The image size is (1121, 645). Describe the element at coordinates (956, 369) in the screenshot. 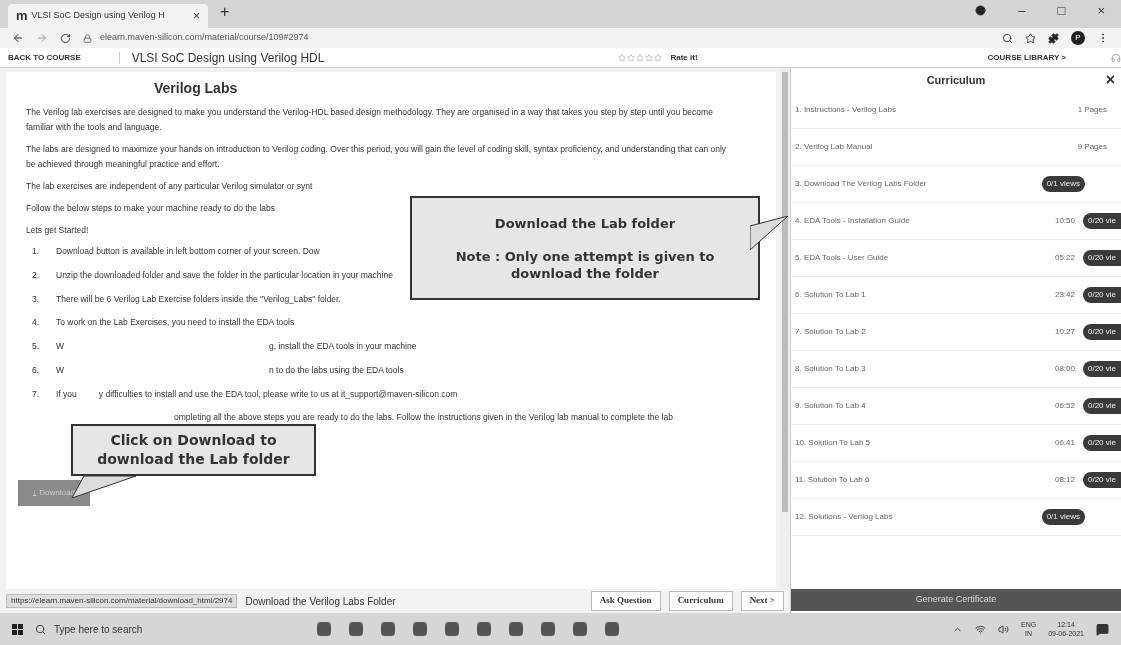

I see `curriculum-item: 8. Solution To Lab 3 08:00 0/20 vie` at that location.